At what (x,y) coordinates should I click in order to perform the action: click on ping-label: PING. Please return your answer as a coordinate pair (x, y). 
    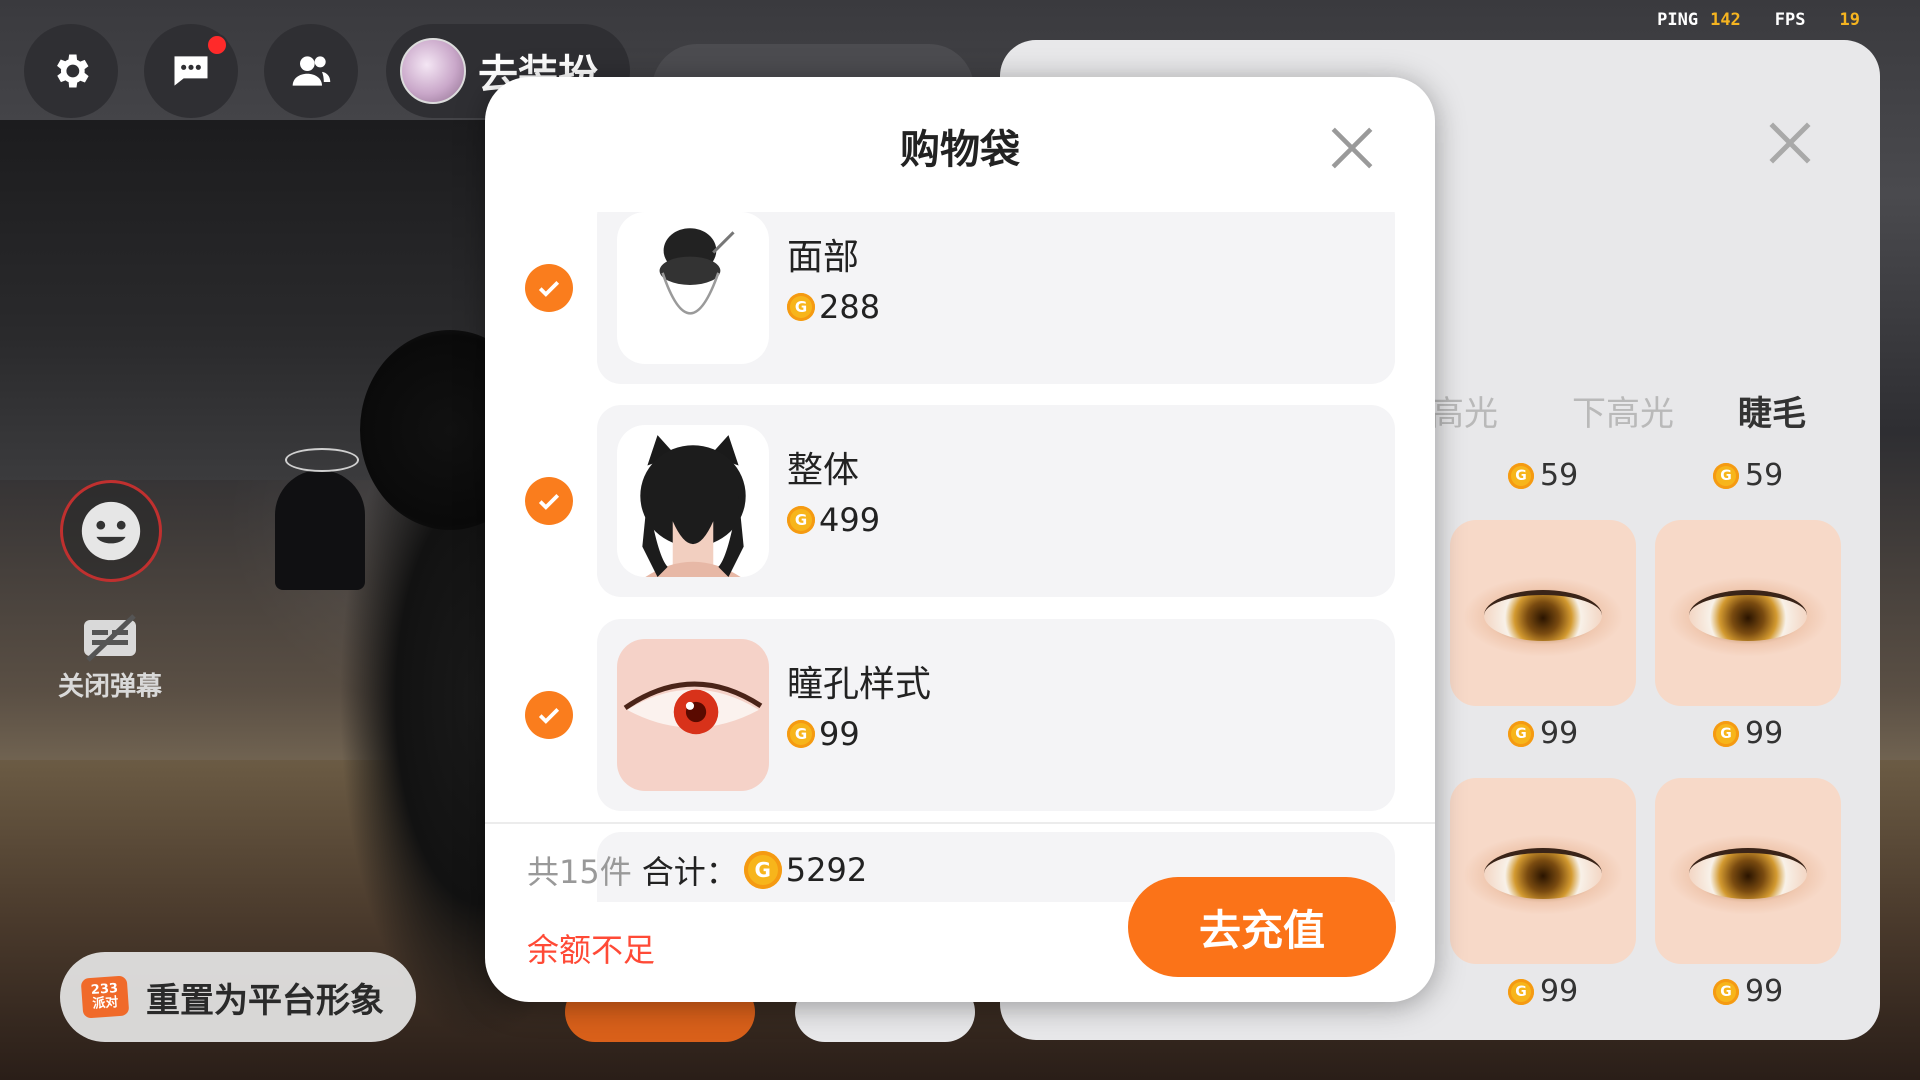
    Looking at the image, I should click on (1678, 20).